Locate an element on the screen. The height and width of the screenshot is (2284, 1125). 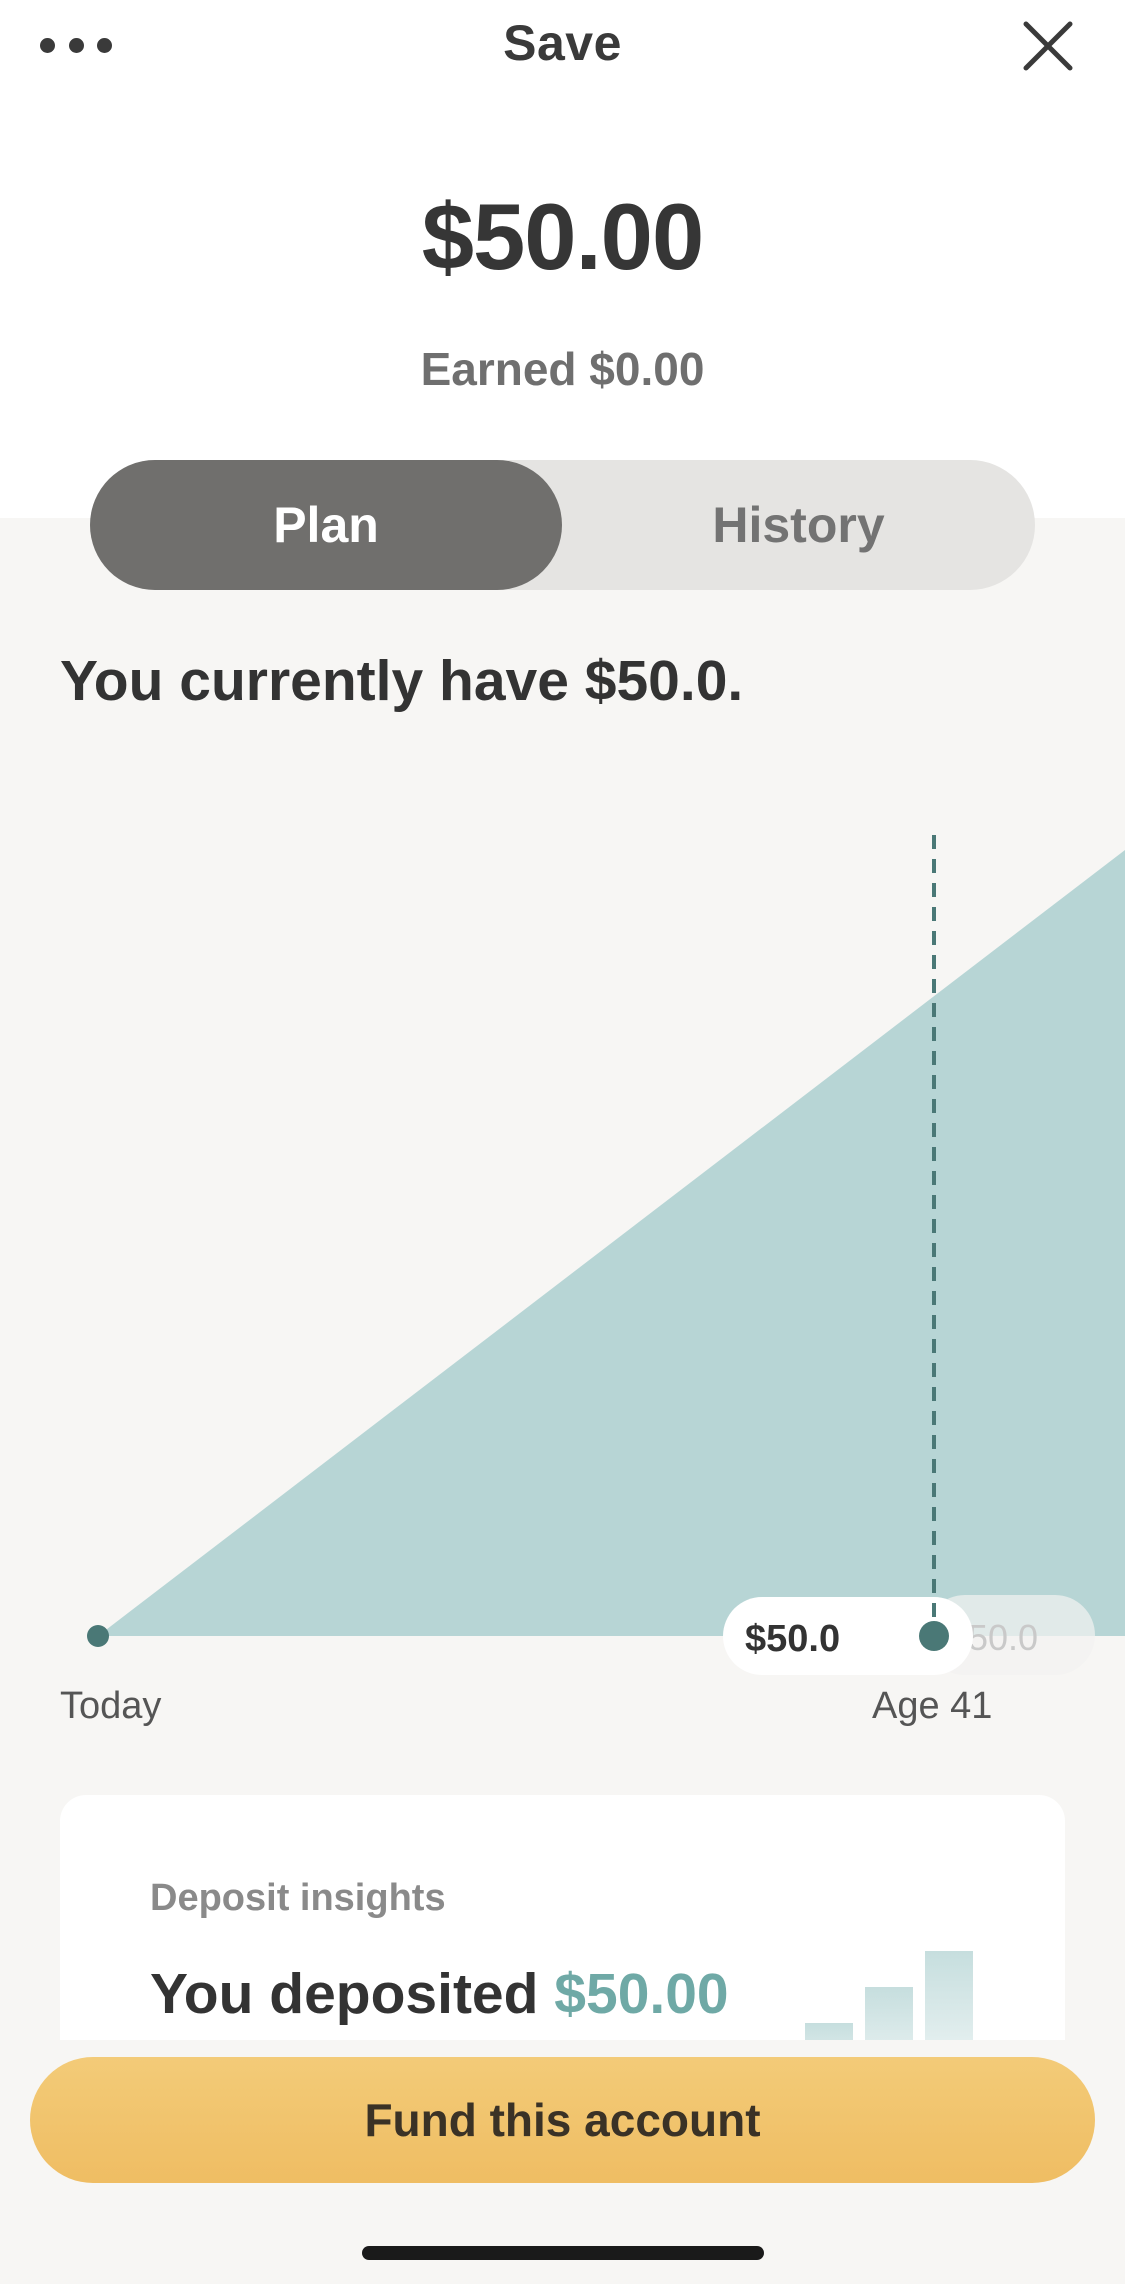
x-tick-age: Age 41 is located at coordinates (932, 1706).